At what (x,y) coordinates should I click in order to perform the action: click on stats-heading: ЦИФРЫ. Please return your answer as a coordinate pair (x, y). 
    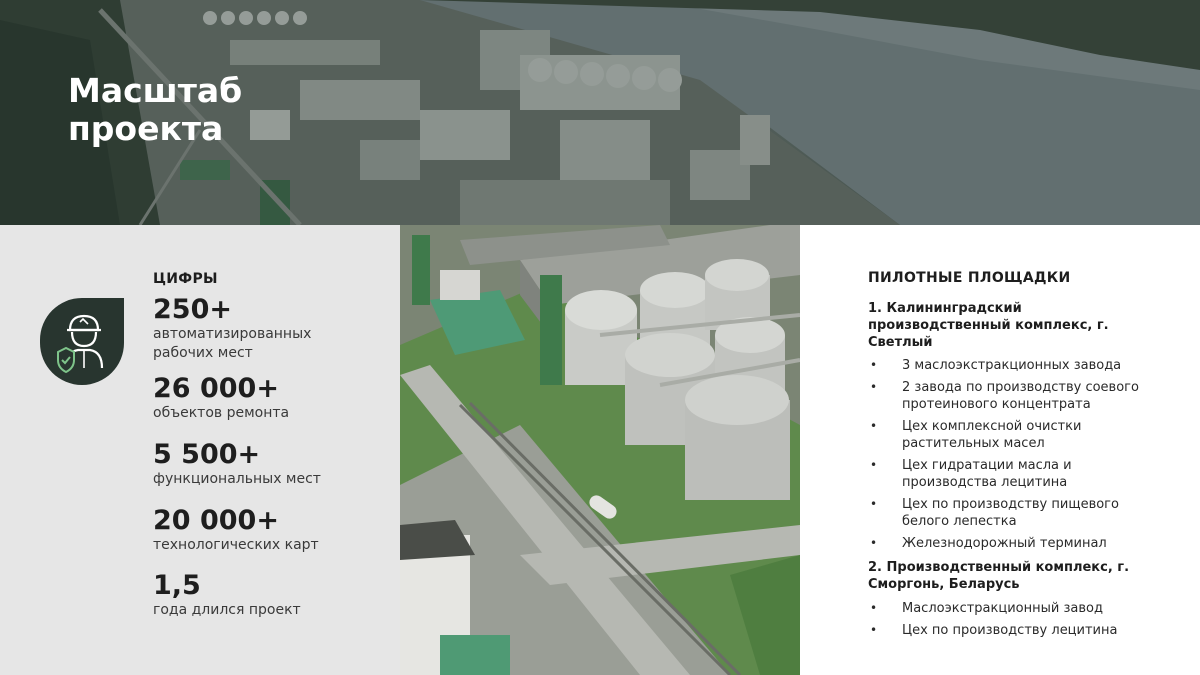
    Looking at the image, I should click on (185, 279).